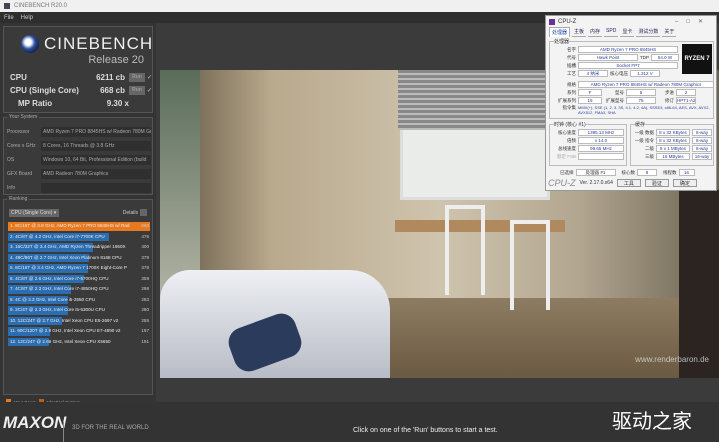 Image resolution: width=719 pixels, height=442 pixels. What do you see at coordinates (110, 77) in the screenshot?
I see `score-value: 6211 cb` at bounding box center [110, 77].